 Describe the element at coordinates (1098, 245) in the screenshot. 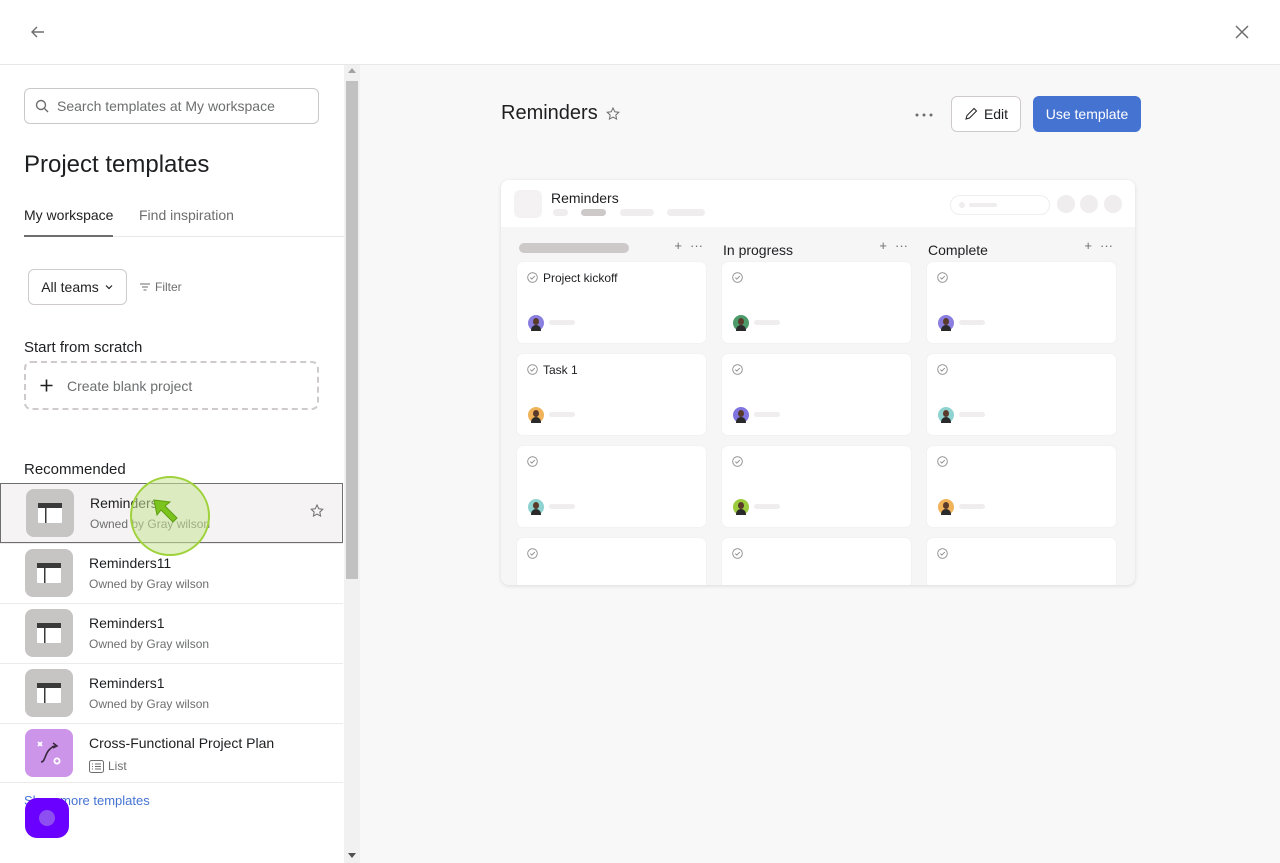

I see `column-actions: + ···` at that location.